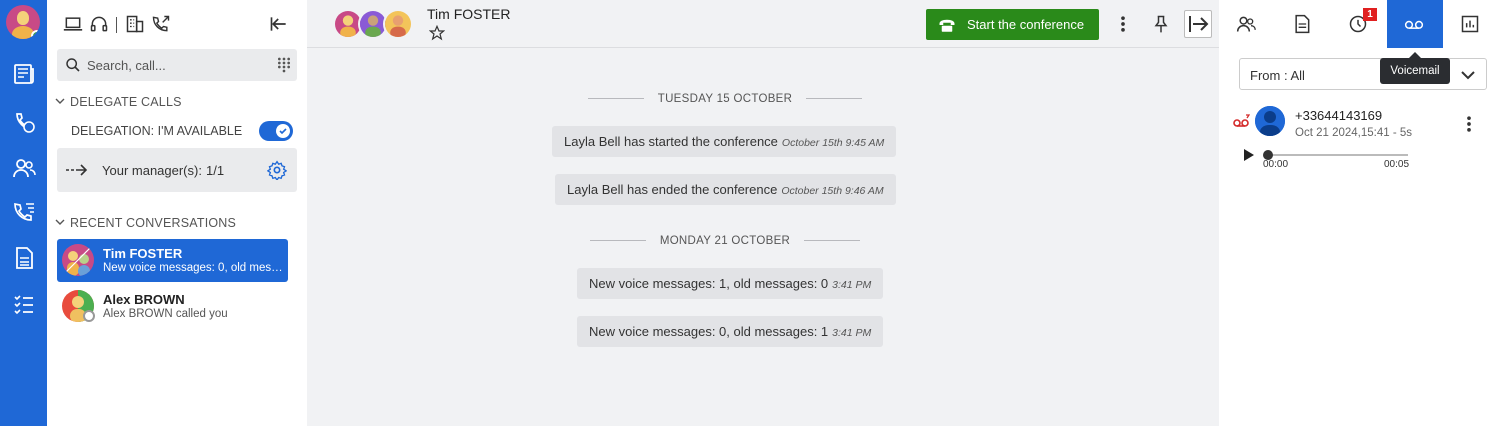  I want to click on toggle-right-panel-button, so click(1198, 24).